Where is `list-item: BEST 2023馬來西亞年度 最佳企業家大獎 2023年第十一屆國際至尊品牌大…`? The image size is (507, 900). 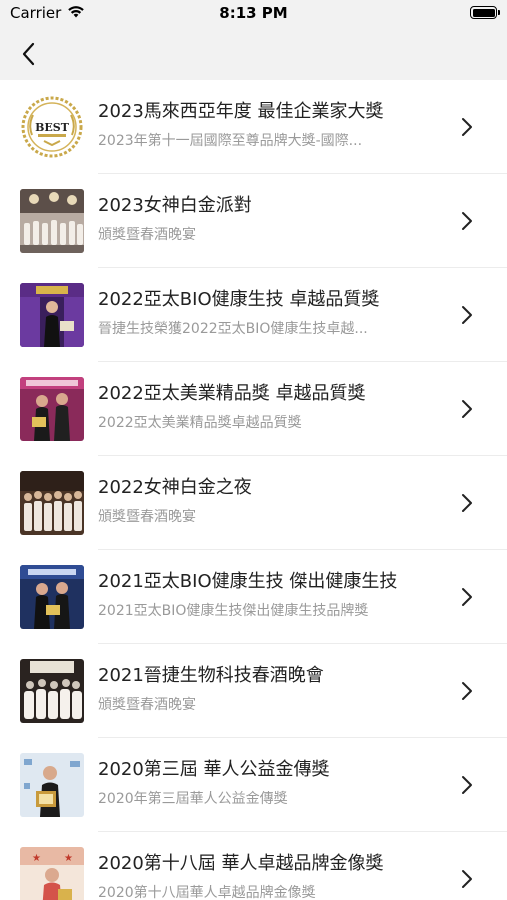 list-item: BEST 2023馬來西亞年度 最佳企業家大獎 2023年第十一屆國際至尊品牌大… is located at coordinates (253, 127).